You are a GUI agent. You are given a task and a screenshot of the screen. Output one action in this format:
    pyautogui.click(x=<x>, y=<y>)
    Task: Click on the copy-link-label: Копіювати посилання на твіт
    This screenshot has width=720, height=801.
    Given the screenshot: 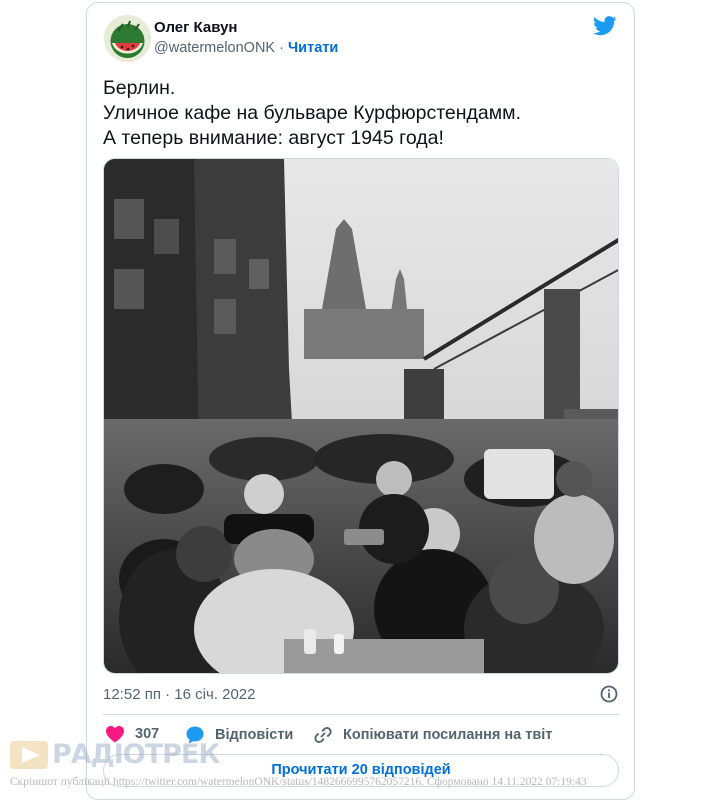 What is the action you would take?
    pyautogui.click(x=448, y=735)
    